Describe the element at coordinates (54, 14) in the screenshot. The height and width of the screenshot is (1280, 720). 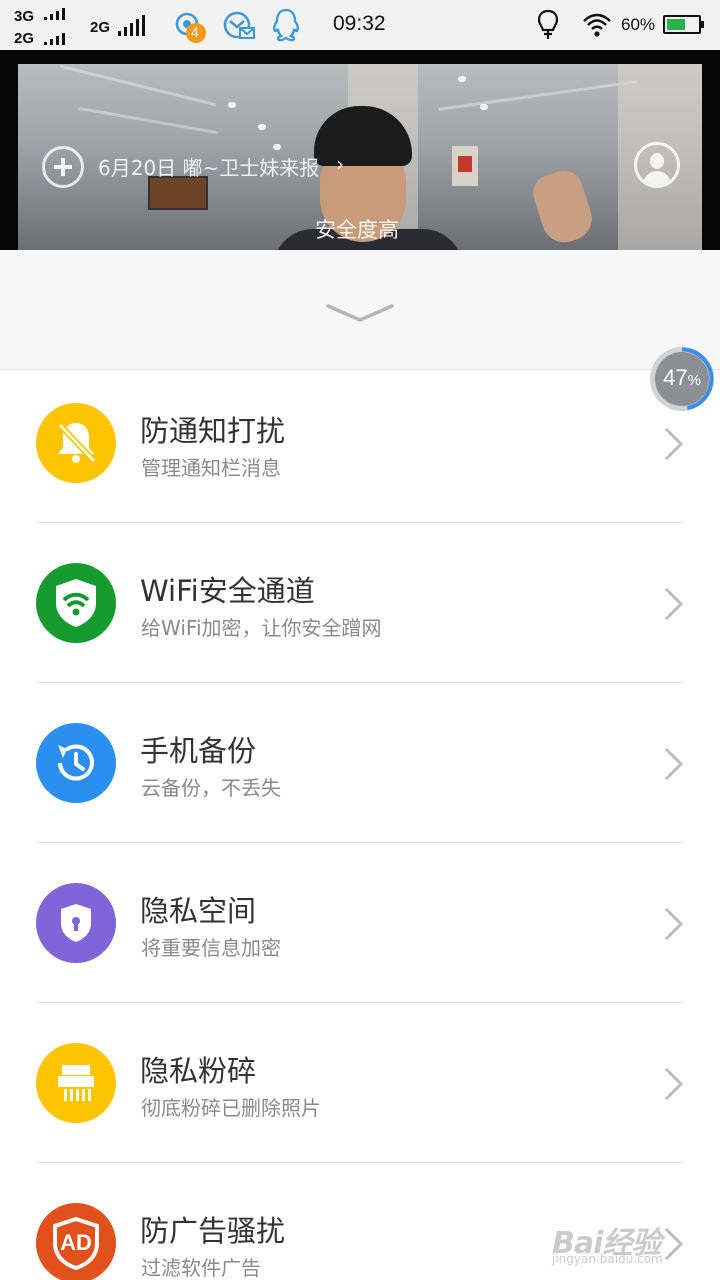
I see `sim1-signal-icon` at that location.